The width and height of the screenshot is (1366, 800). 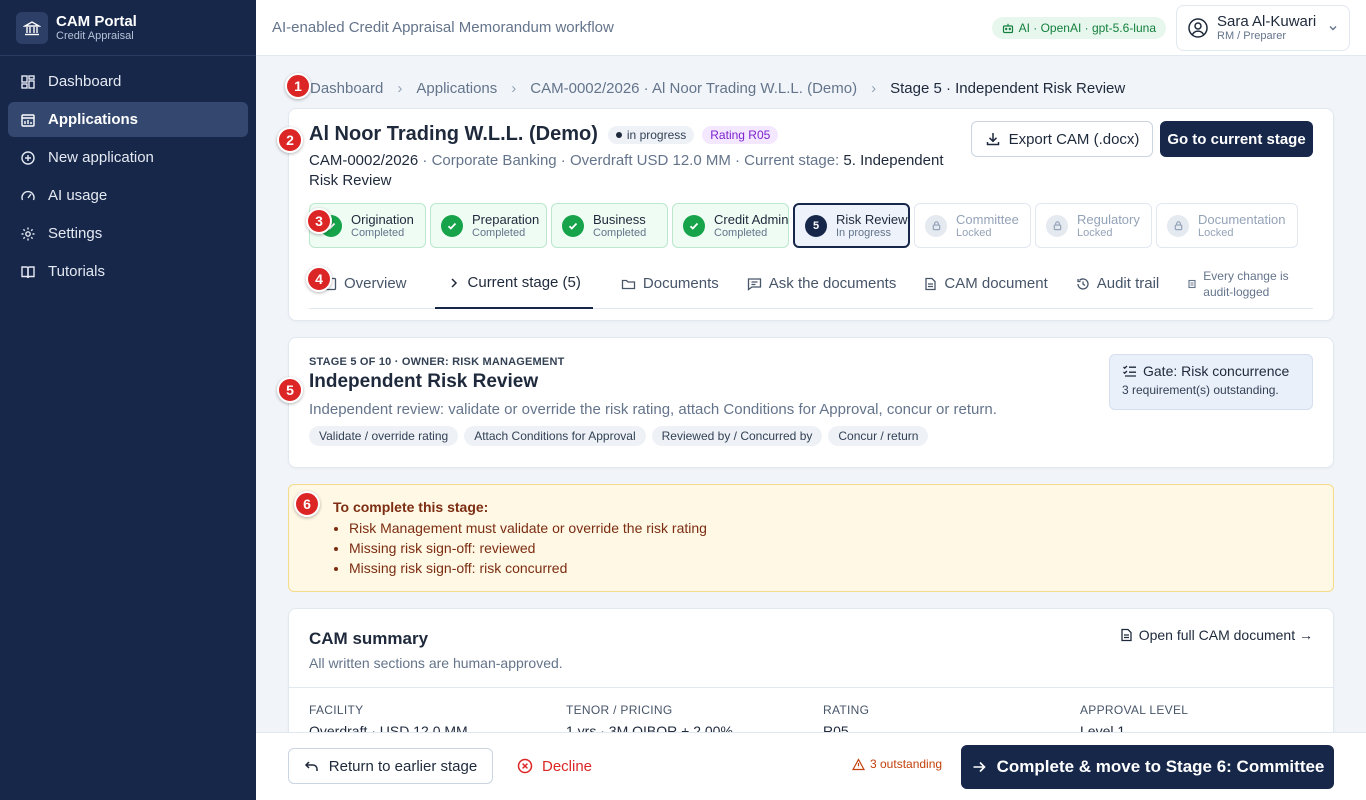 What do you see at coordinates (506, 219) in the screenshot?
I see `stage-name: Preparation` at bounding box center [506, 219].